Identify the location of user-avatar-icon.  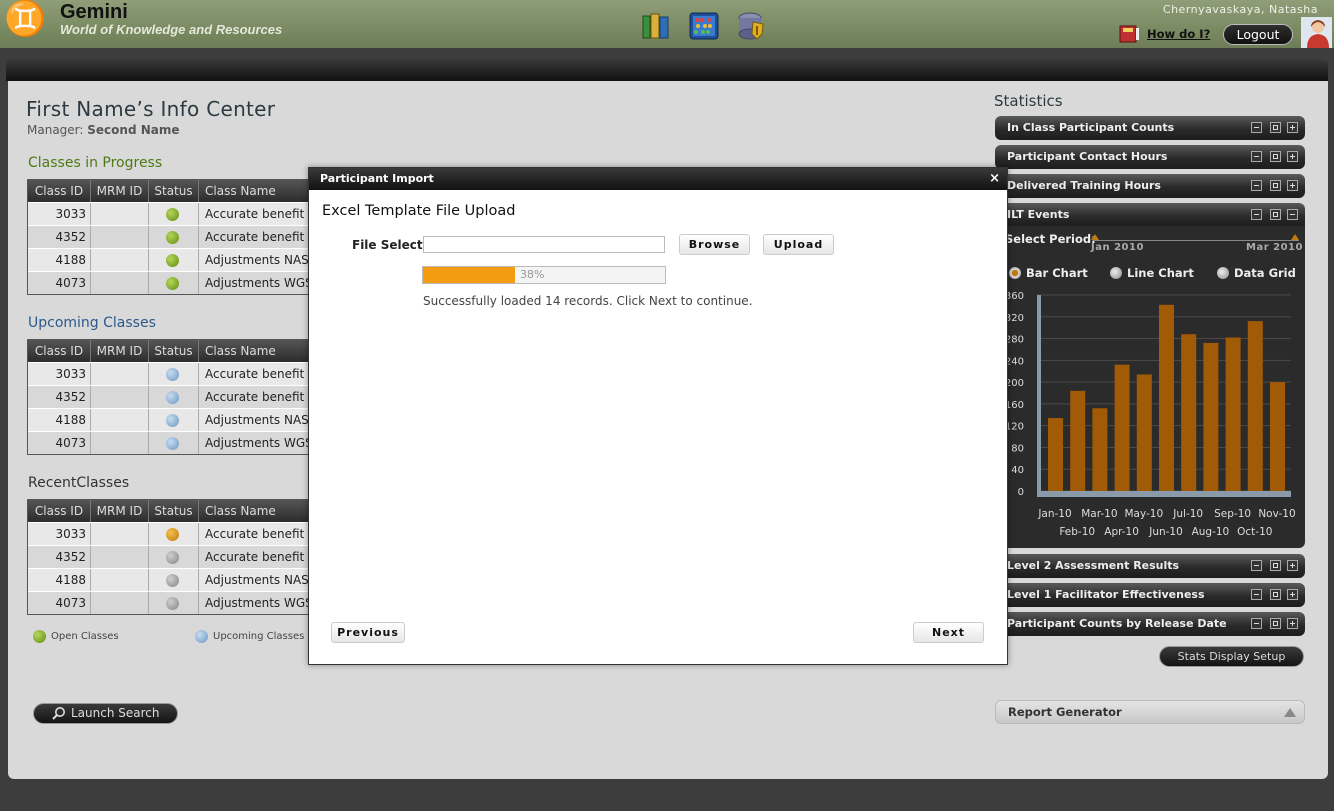
(1316, 32).